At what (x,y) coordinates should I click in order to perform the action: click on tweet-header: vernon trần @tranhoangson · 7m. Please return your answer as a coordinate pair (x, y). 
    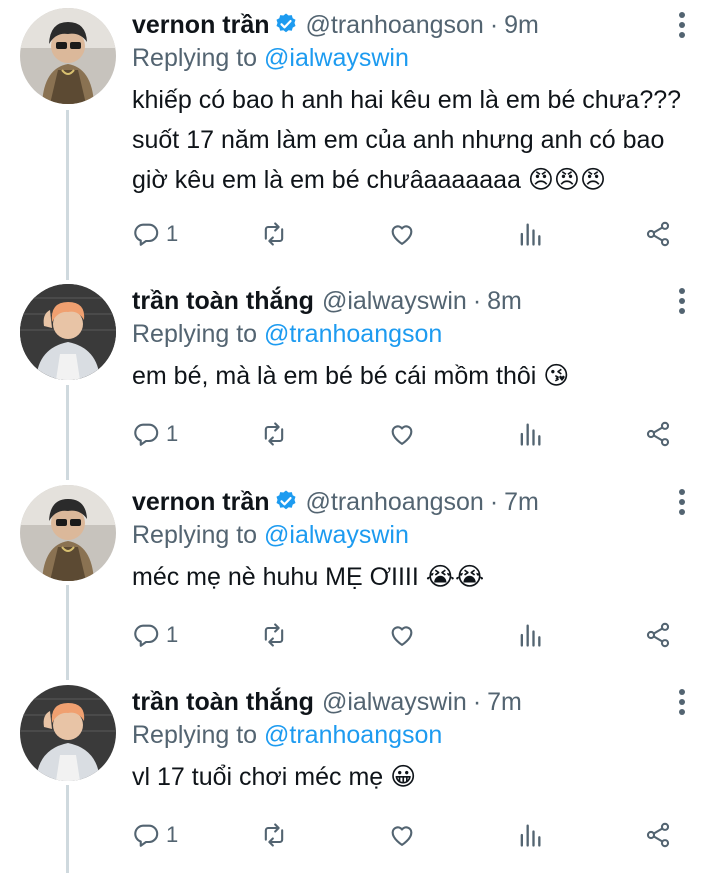
    Looking at the image, I should click on (335, 502).